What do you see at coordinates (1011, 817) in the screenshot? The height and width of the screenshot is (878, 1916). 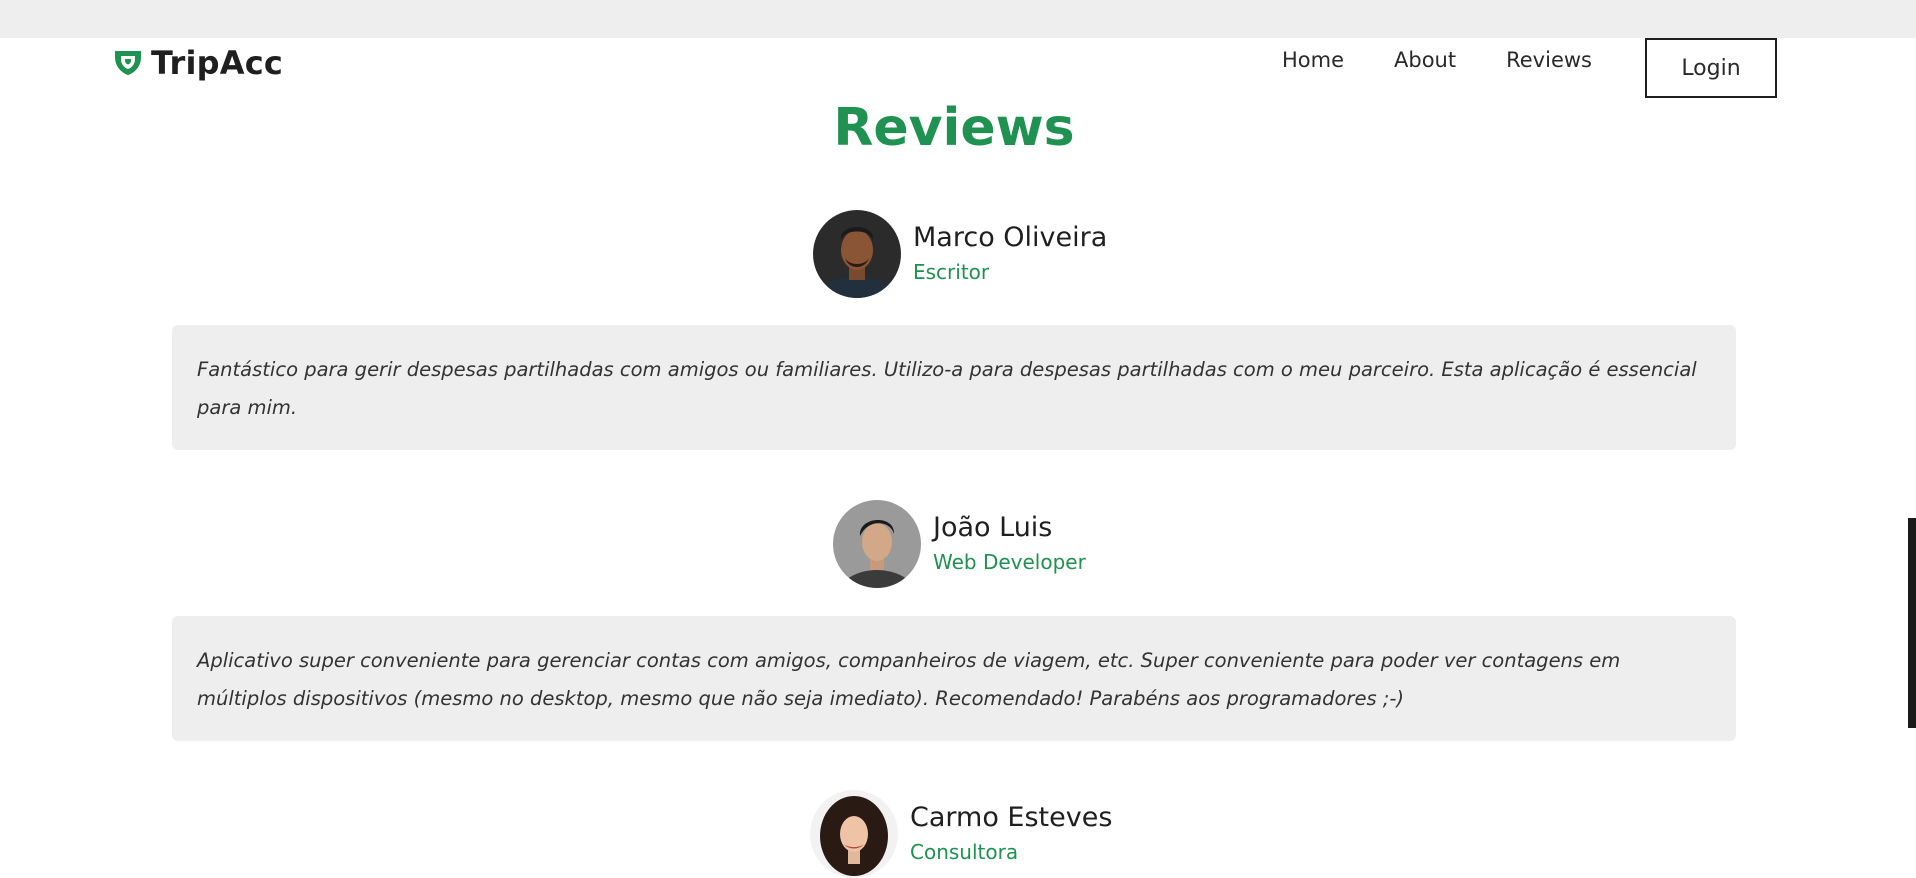 I see `reviewer-name: Carmo Esteves` at bounding box center [1011, 817].